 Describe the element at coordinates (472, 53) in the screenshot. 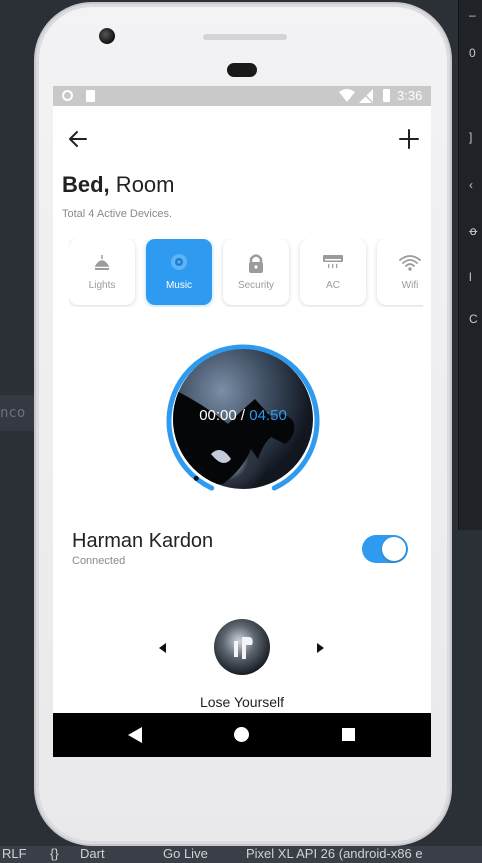

I see `panel-glyph: 0` at that location.